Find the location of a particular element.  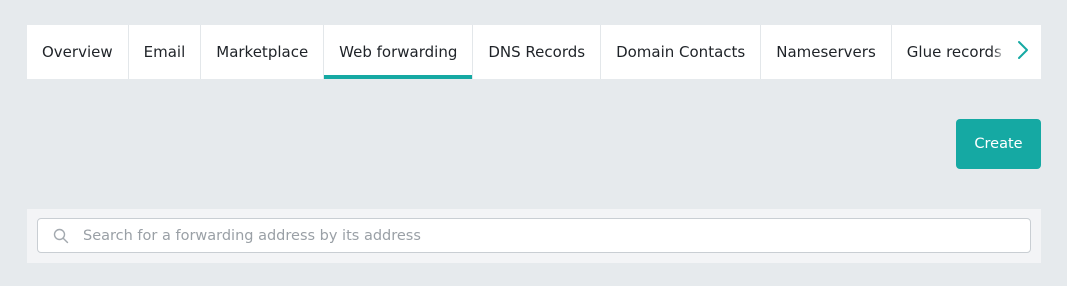

tab-label: DNS Records is located at coordinates (537, 52).